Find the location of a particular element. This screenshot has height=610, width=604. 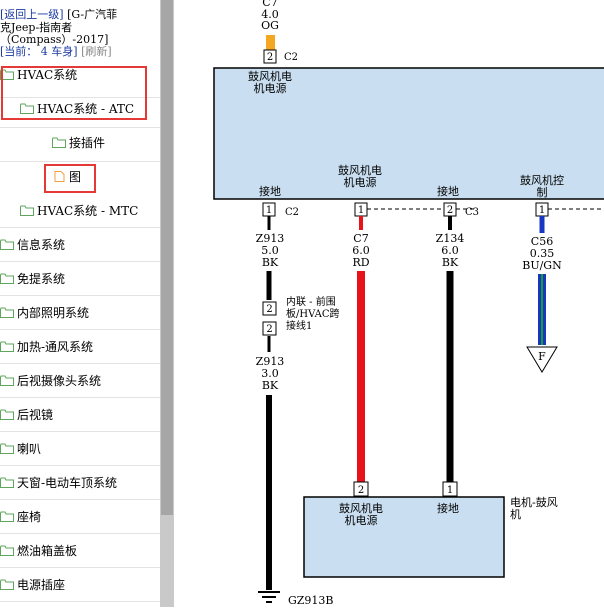

tree-item-interior-lighting: 内部照明系统 is located at coordinates (44, 313).